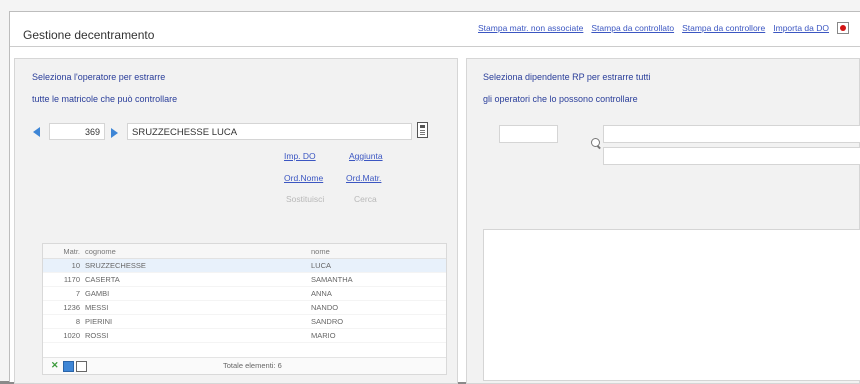 This screenshot has height=384, width=860. I want to click on table-row: 1170 CASERTA SAMANTHA, so click(244, 280).